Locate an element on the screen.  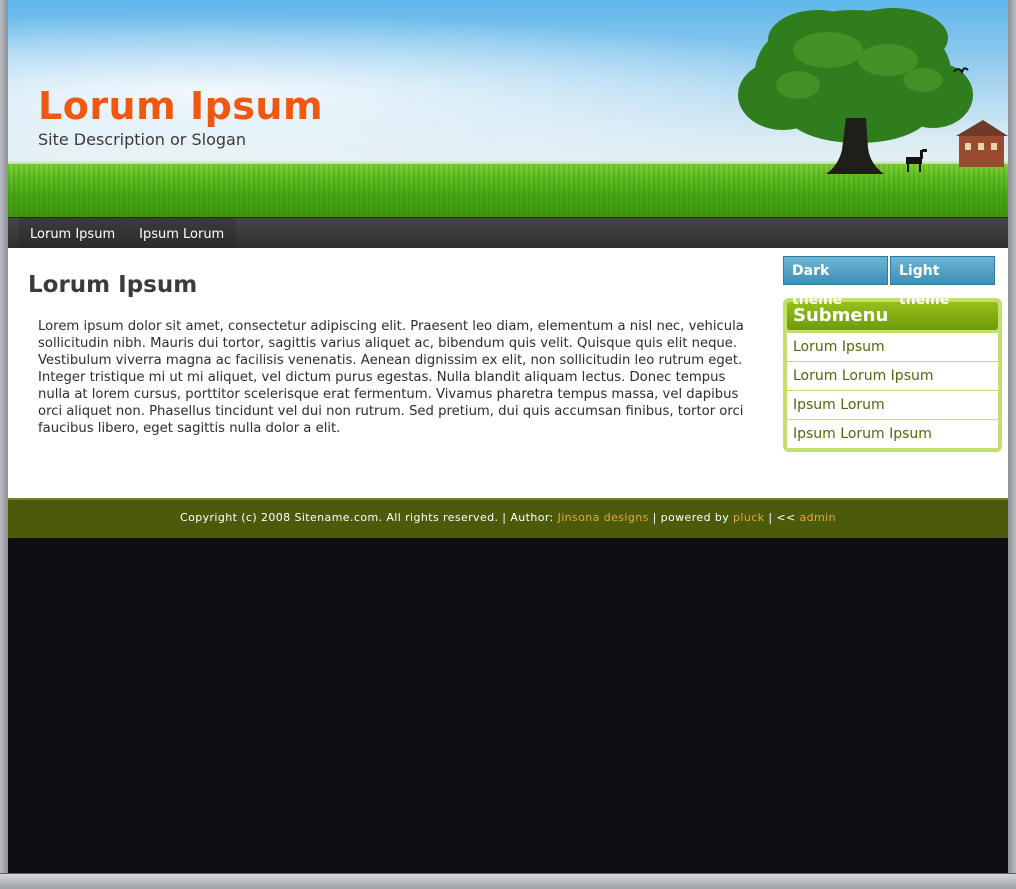
list-item: Ipsum Lorum Ipsum is located at coordinates (892, 434).